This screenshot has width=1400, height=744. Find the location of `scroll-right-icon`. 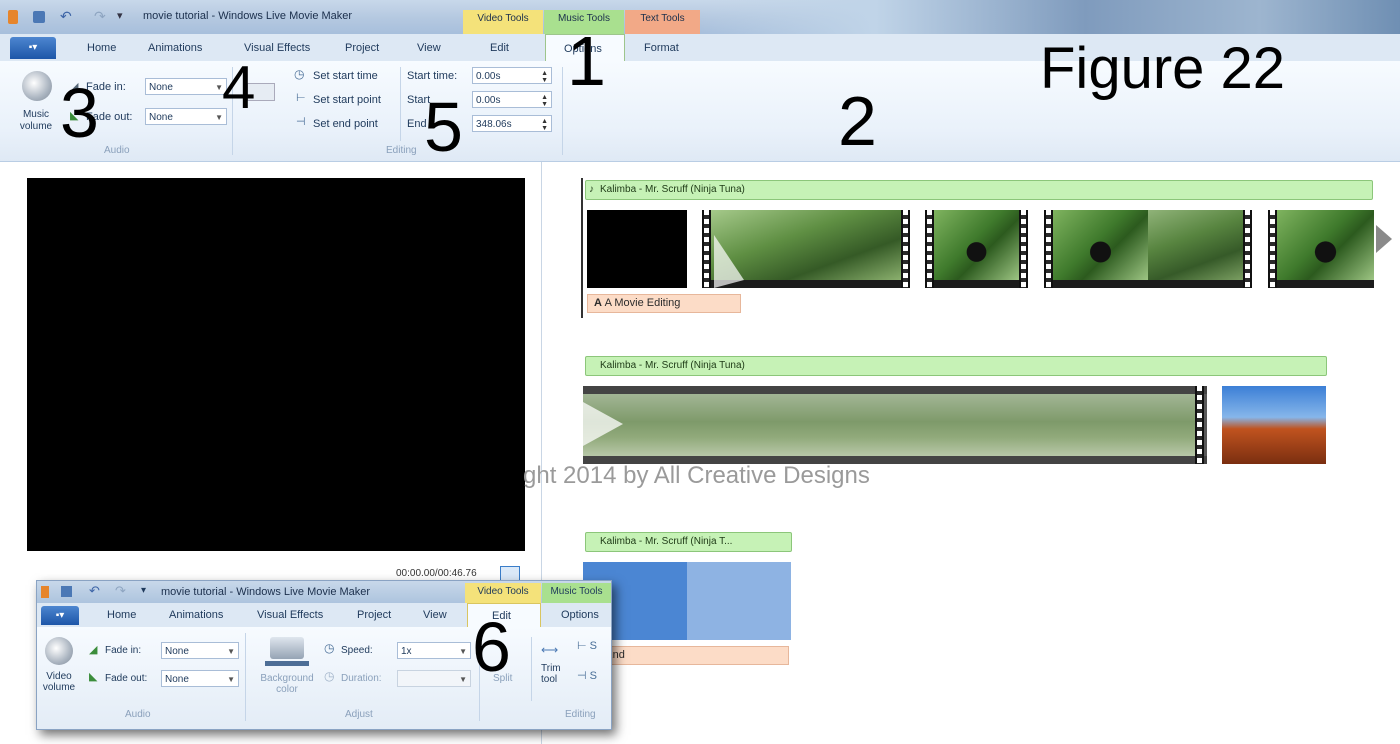

scroll-right-icon is located at coordinates (1384, 239).